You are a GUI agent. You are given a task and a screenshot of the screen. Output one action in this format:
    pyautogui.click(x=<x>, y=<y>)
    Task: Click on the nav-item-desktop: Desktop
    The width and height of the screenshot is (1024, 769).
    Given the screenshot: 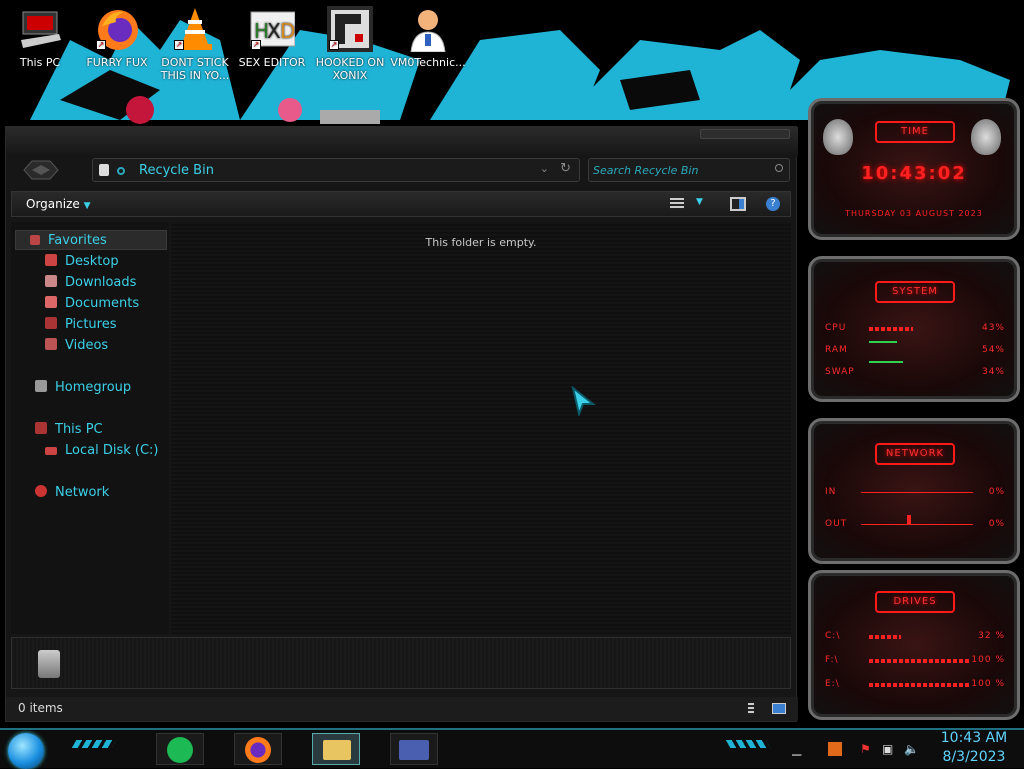 What is the action you would take?
    pyautogui.click(x=82, y=262)
    